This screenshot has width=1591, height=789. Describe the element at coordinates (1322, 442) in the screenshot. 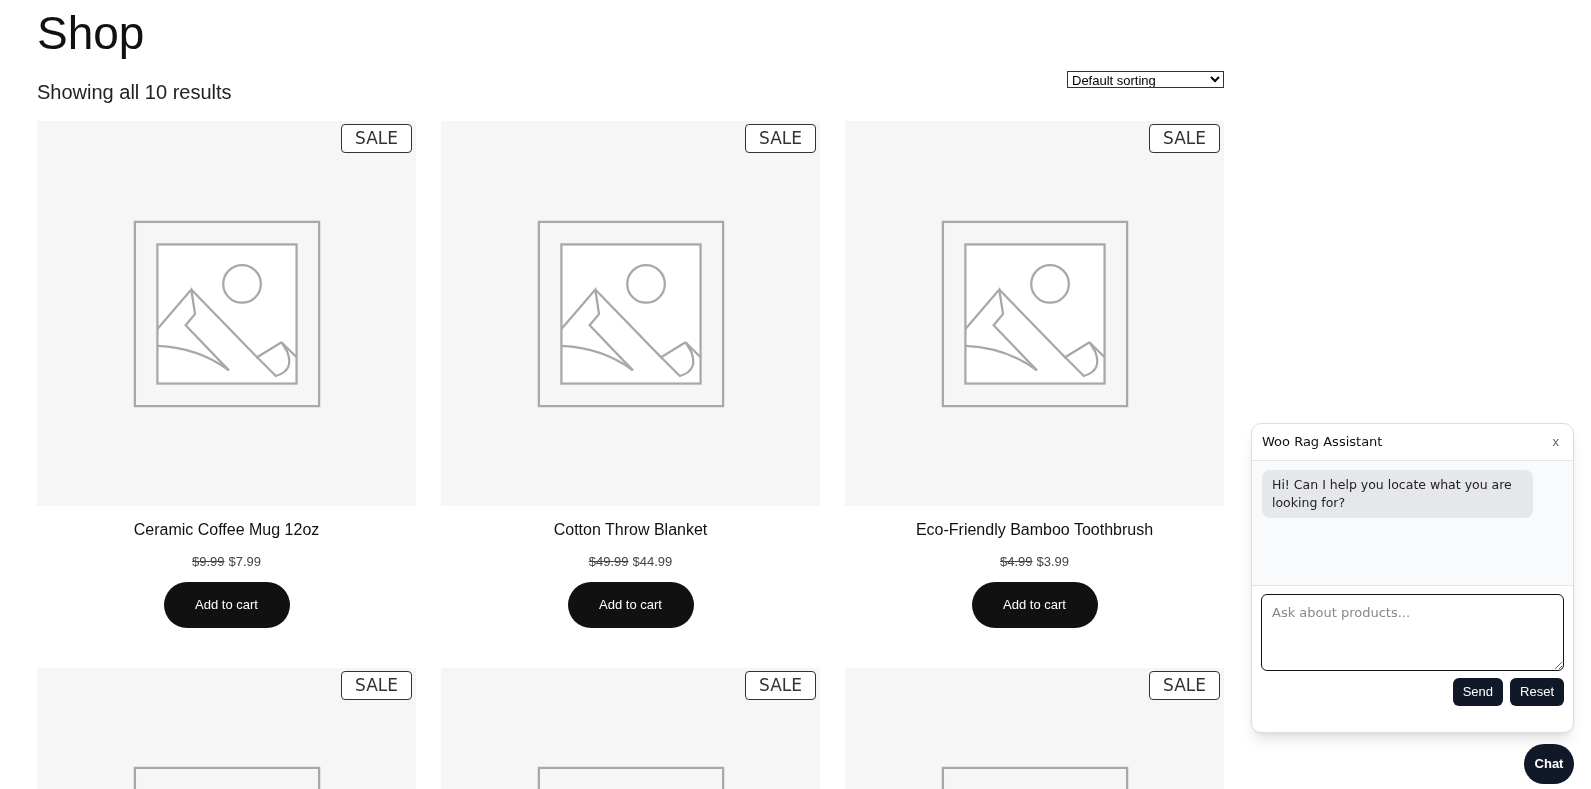

I see `chat-title: Woo Rag Assistant` at that location.